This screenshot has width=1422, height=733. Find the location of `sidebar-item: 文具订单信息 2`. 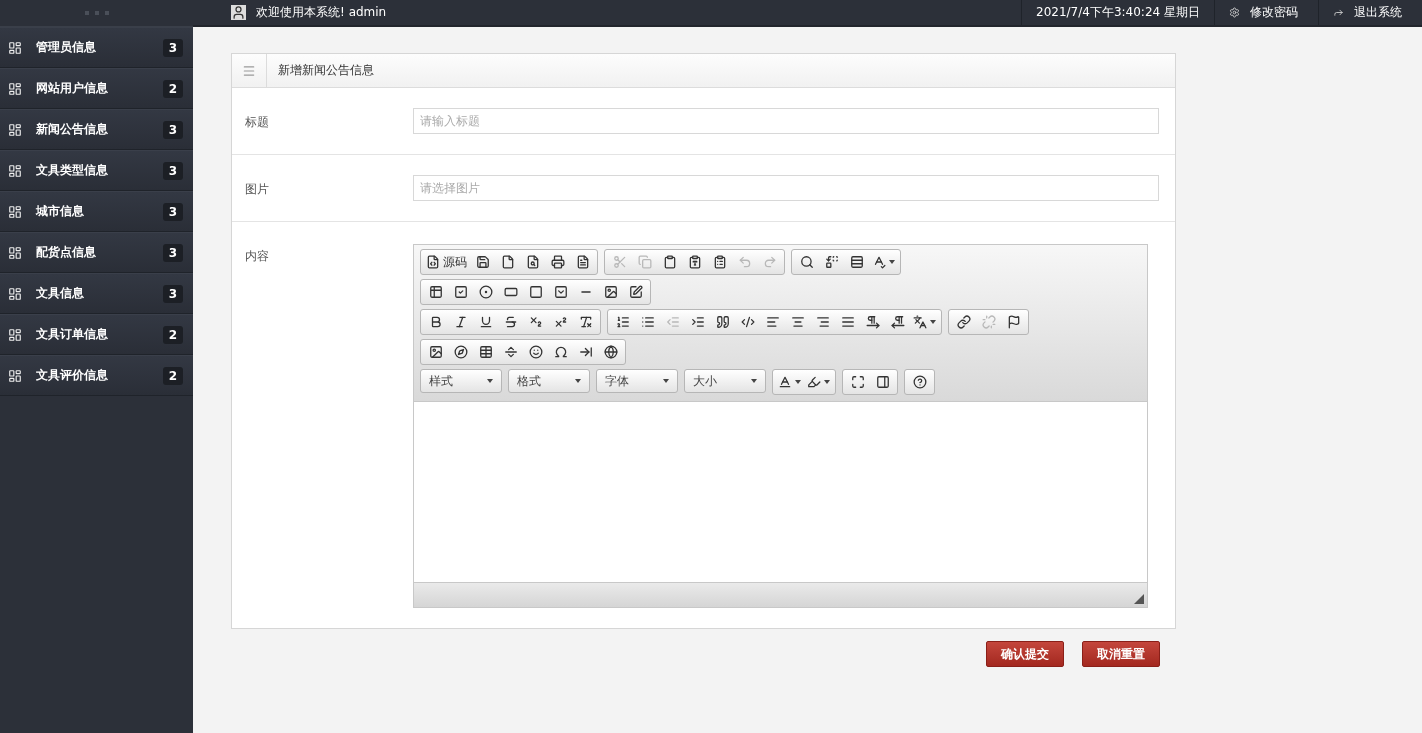

sidebar-item: 文具订单信息 2 is located at coordinates (96, 334).